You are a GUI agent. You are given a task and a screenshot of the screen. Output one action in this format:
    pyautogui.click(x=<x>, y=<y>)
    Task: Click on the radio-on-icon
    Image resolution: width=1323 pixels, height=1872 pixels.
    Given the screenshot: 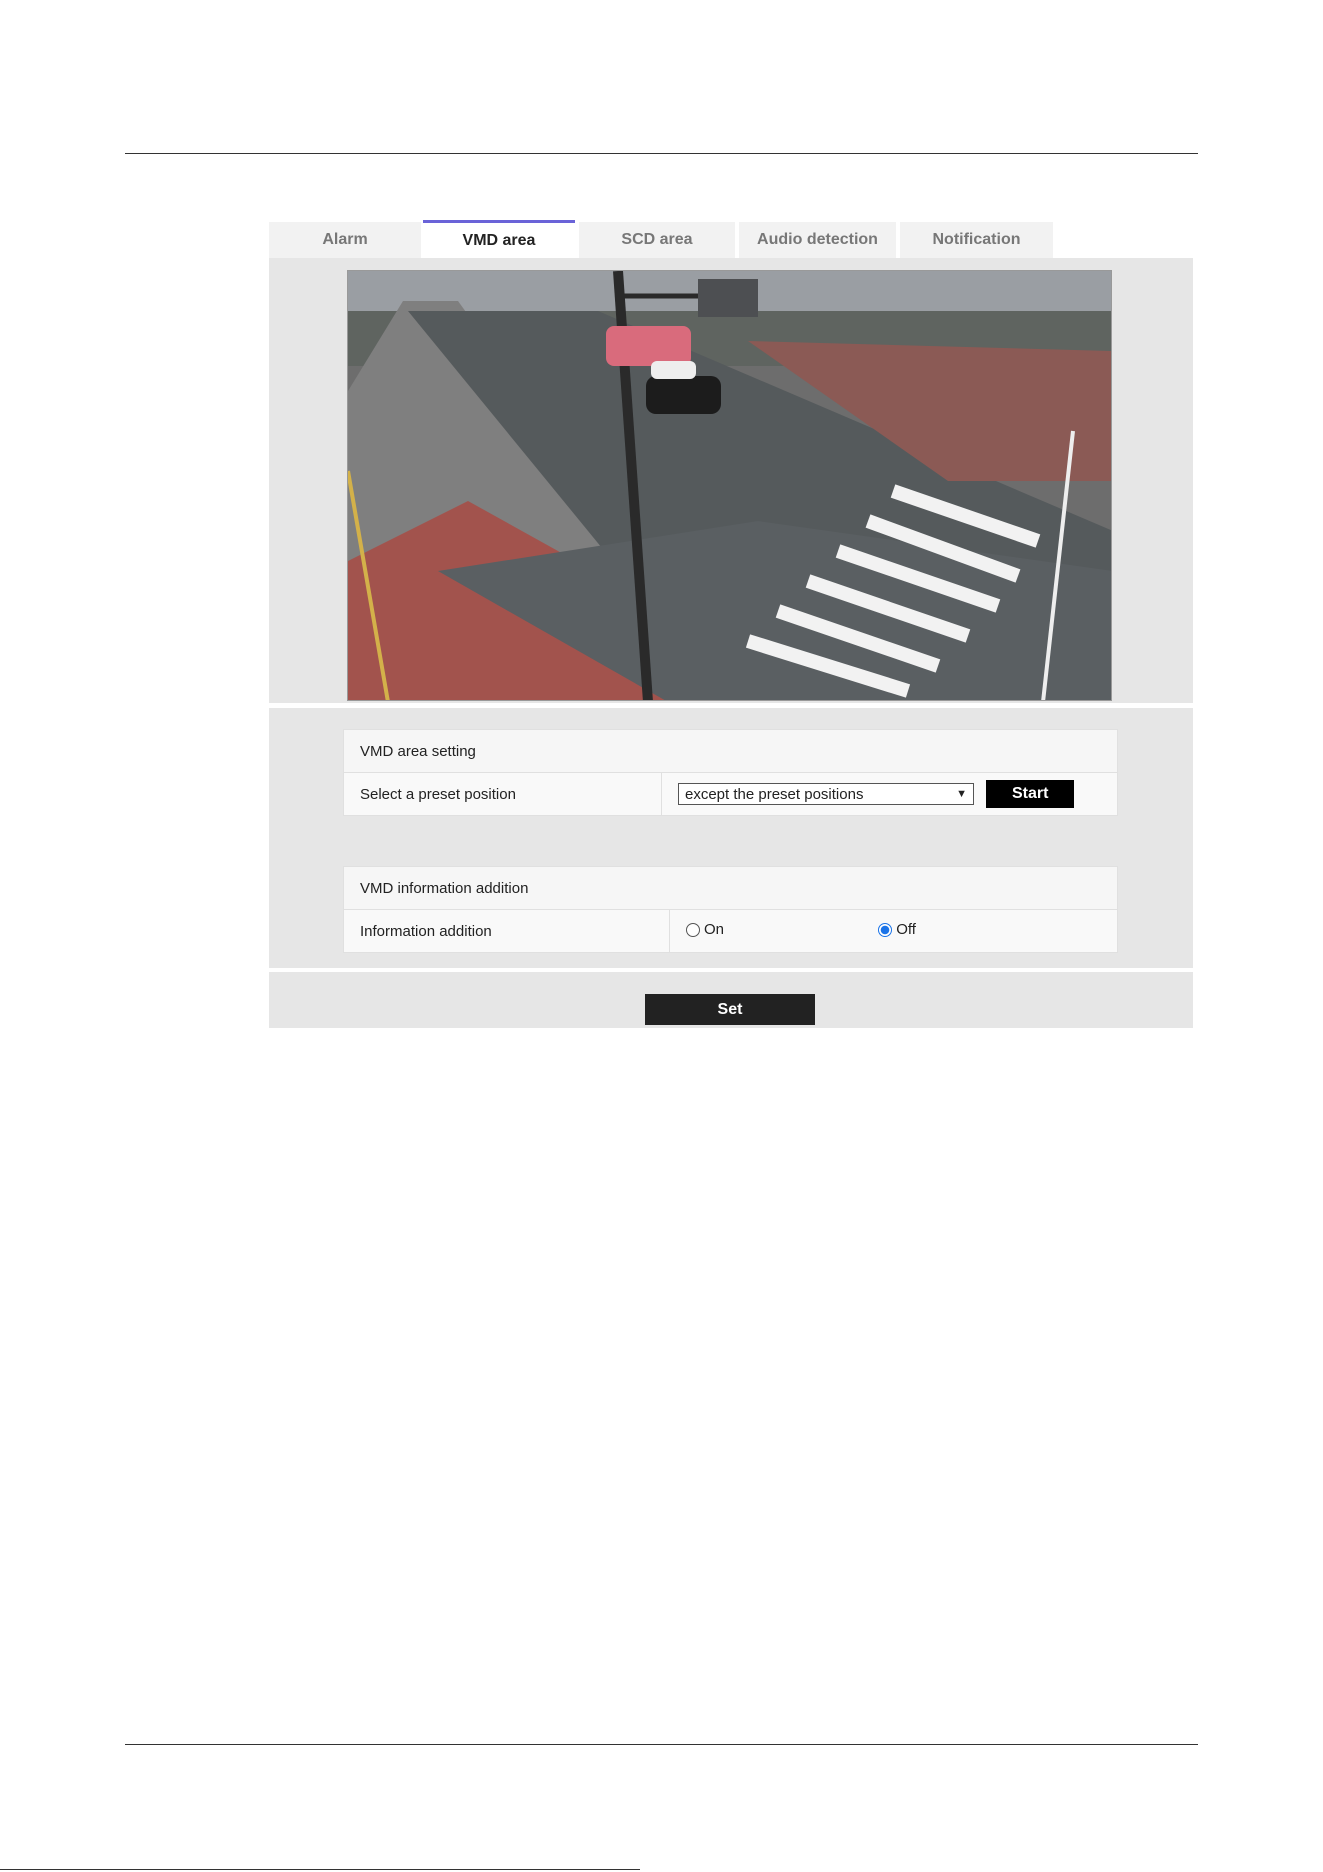 What is the action you would take?
    pyautogui.click(x=693, y=929)
    